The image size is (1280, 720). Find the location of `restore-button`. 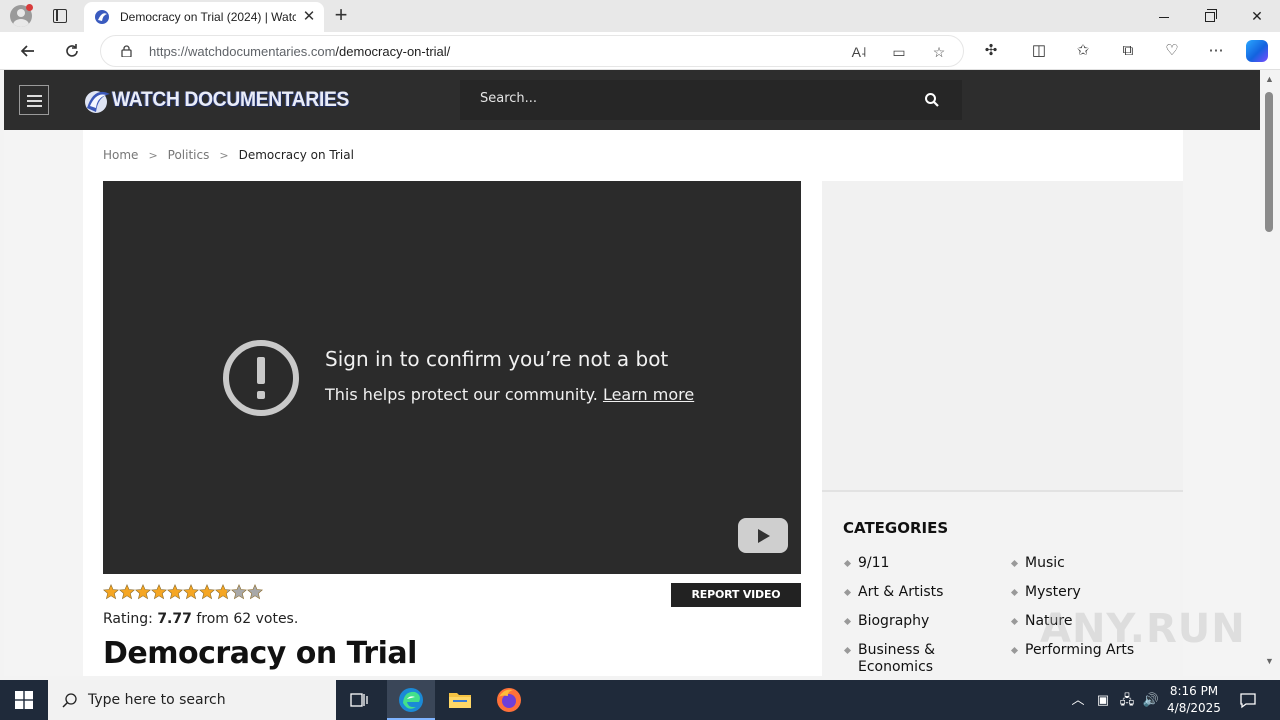

restore-button is located at coordinates (1210, 16).